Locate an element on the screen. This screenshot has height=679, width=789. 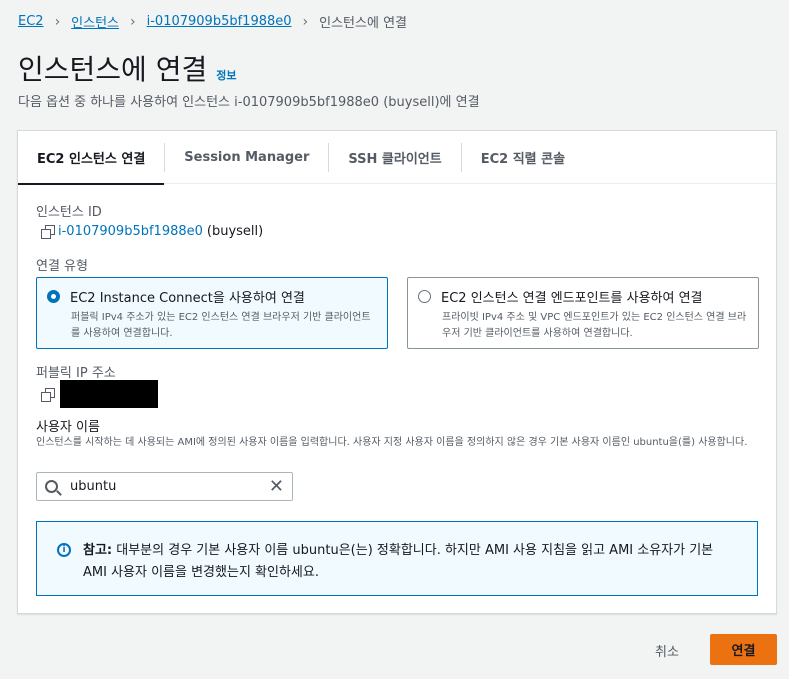
tab-serial-console: EC2 직렬 콘솔 is located at coordinates (523, 157).